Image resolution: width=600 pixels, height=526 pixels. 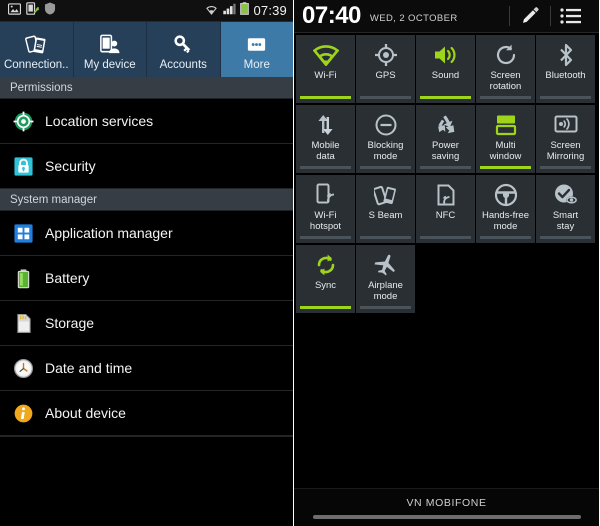 What do you see at coordinates (505, 221) in the screenshot?
I see `tile-label: Hands-free mode` at bounding box center [505, 221].